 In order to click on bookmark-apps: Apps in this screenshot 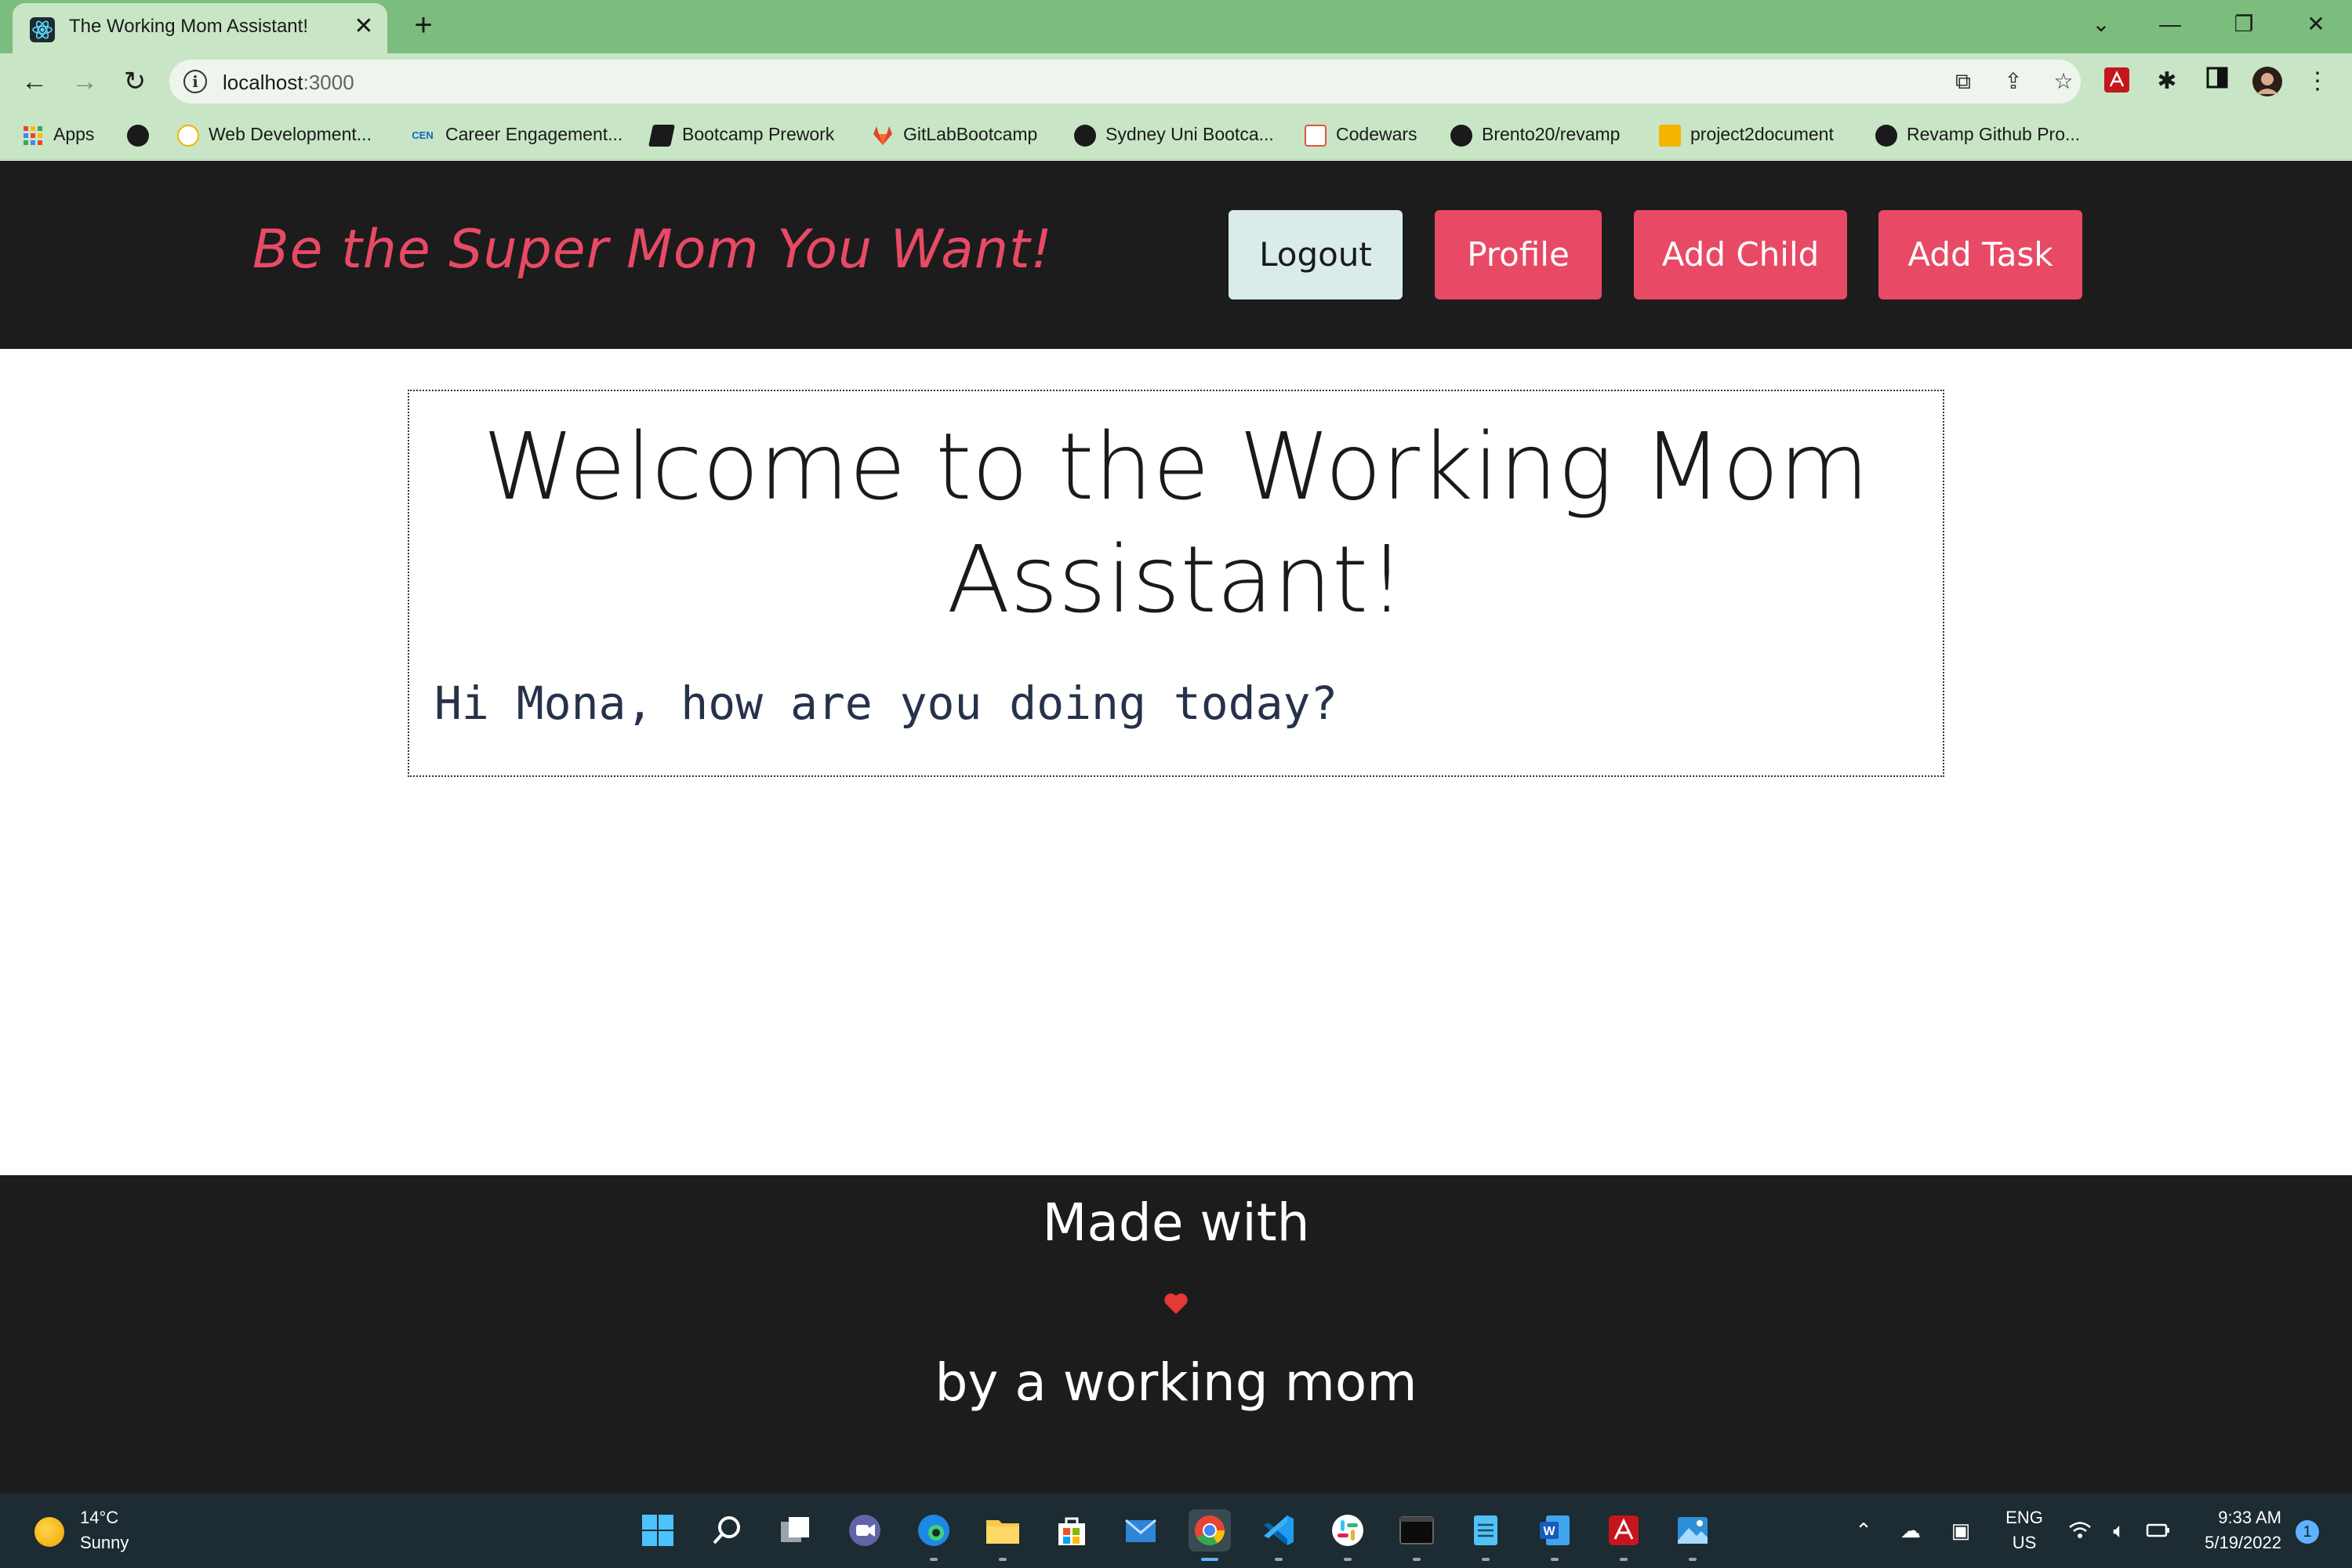, I will do `click(58, 134)`.